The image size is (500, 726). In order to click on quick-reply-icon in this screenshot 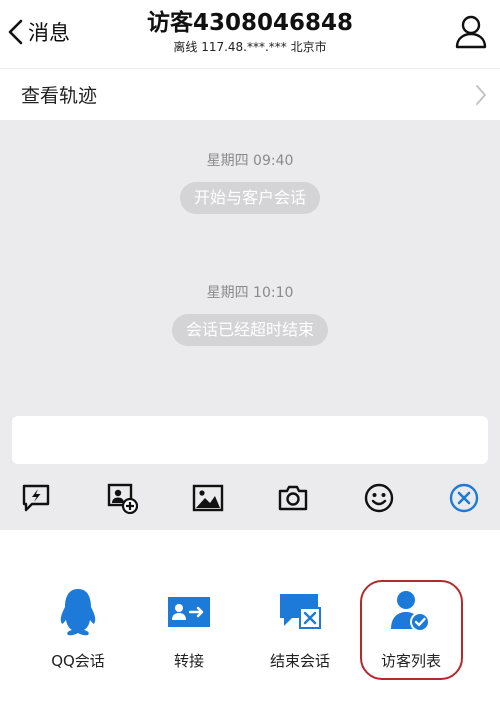, I will do `click(36, 498)`.